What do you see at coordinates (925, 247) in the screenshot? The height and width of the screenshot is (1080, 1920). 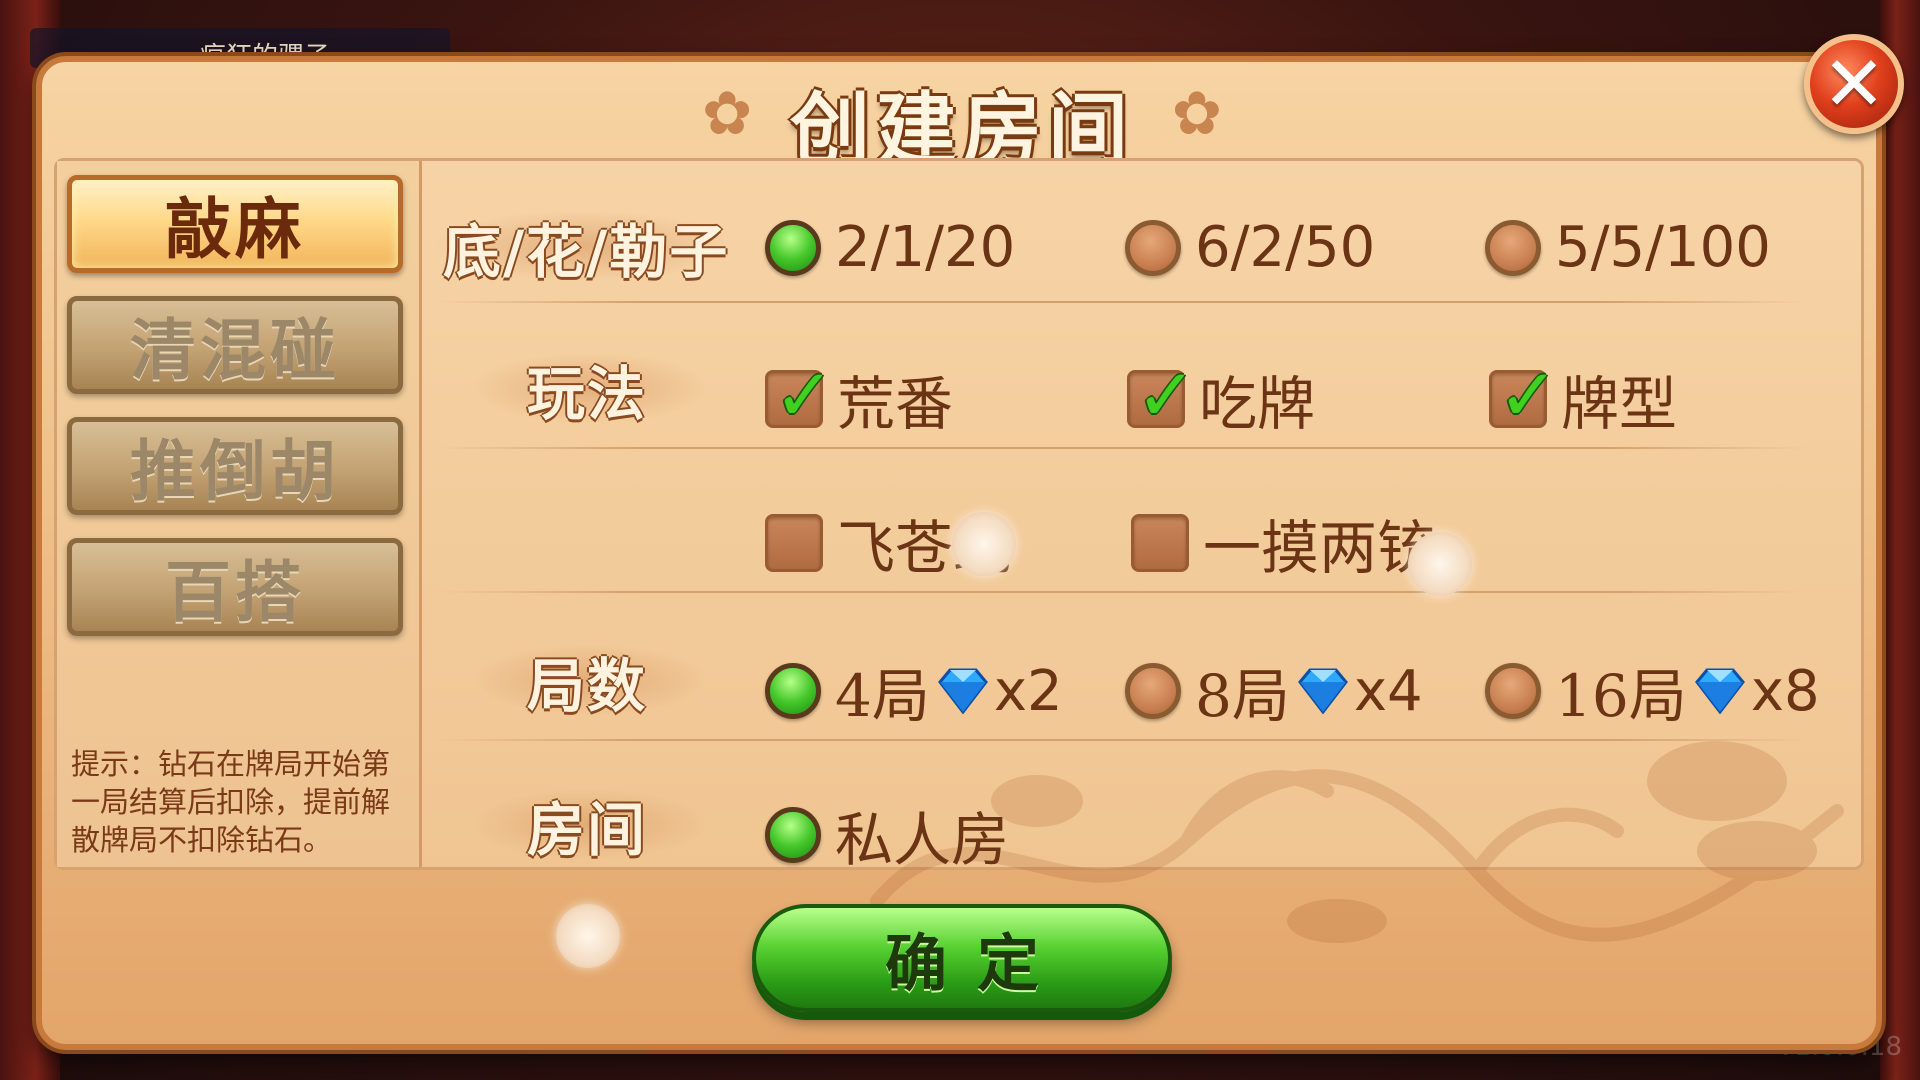 I see `base-option-1-label: 2/1/20` at bounding box center [925, 247].